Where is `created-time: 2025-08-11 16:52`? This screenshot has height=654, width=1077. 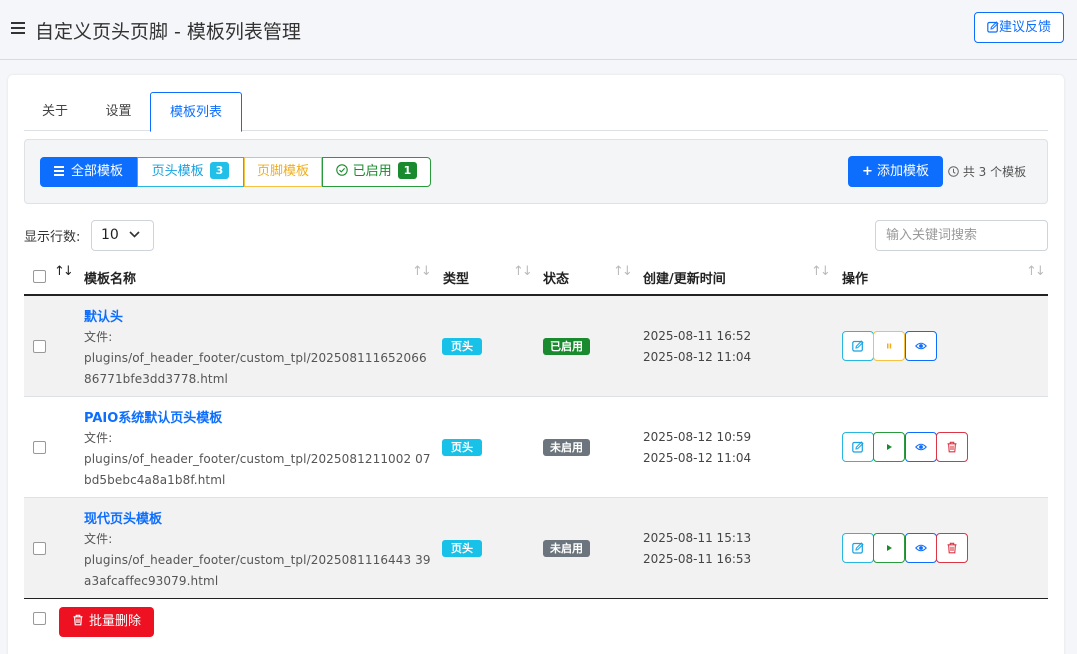
created-time: 2025-08-11 16:52 is located at coordinates (697, 336).